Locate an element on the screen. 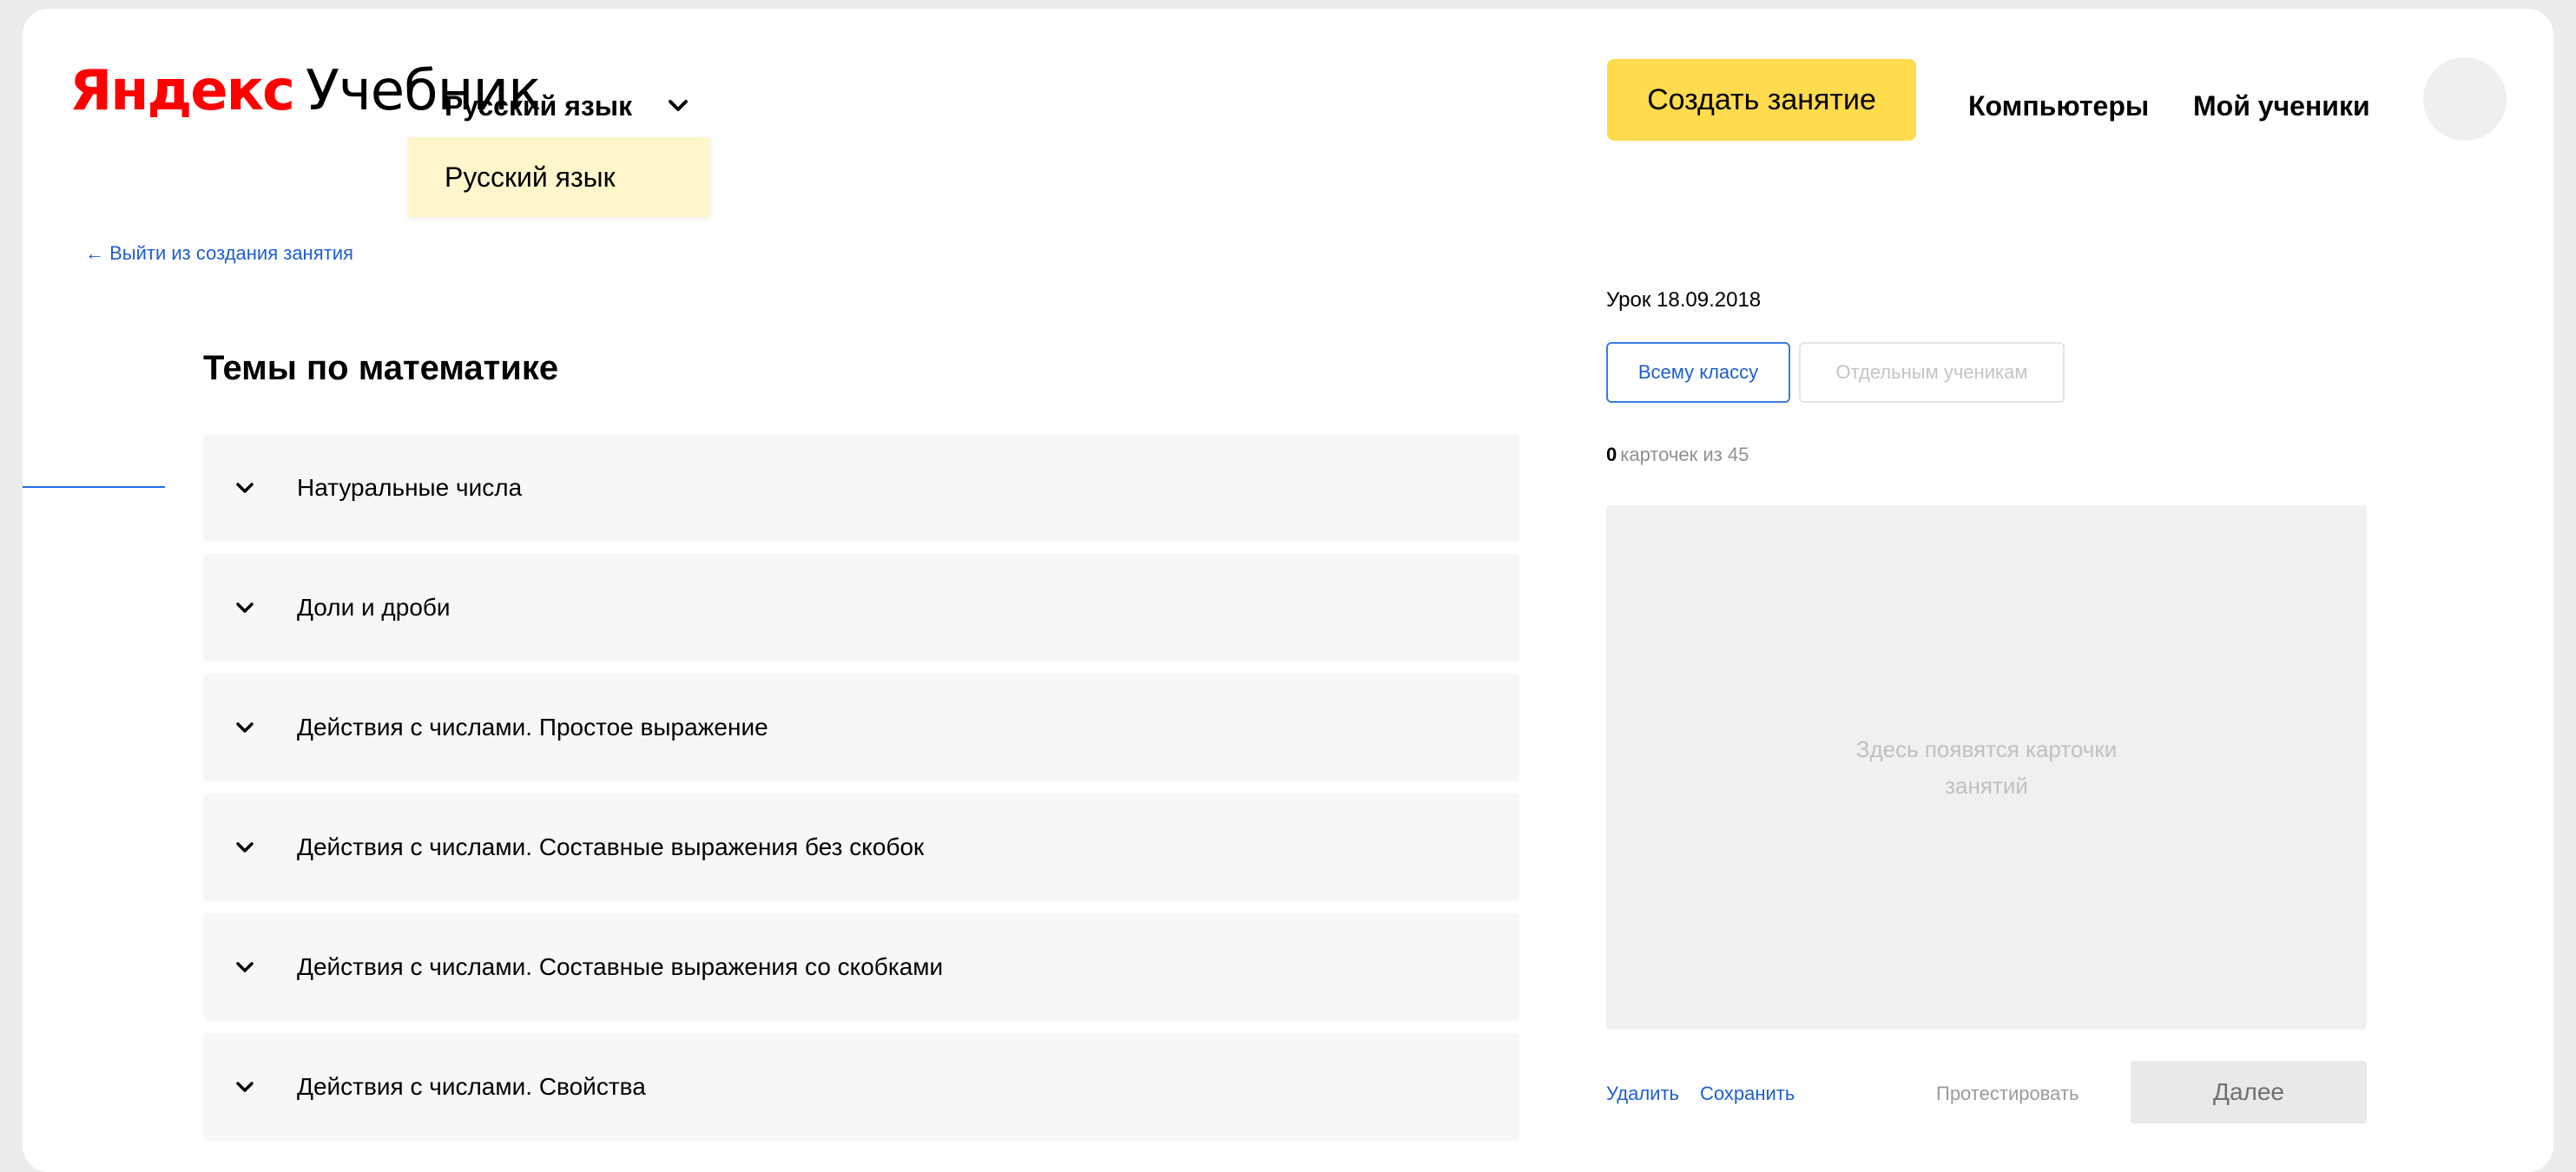 The image size is (2576, 1172). subject-dropdown-item: Русский язык is located at coordinates (559, 177).